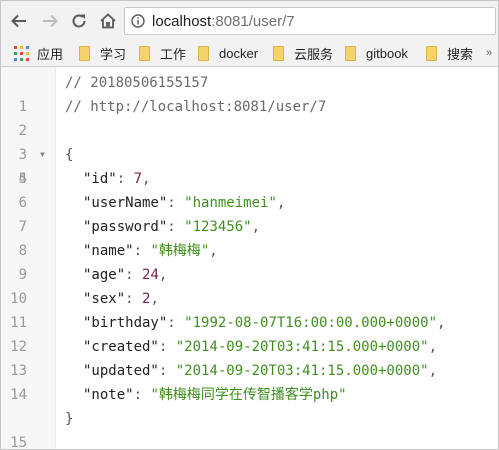  I want to click on home-button, so click(108, 21).